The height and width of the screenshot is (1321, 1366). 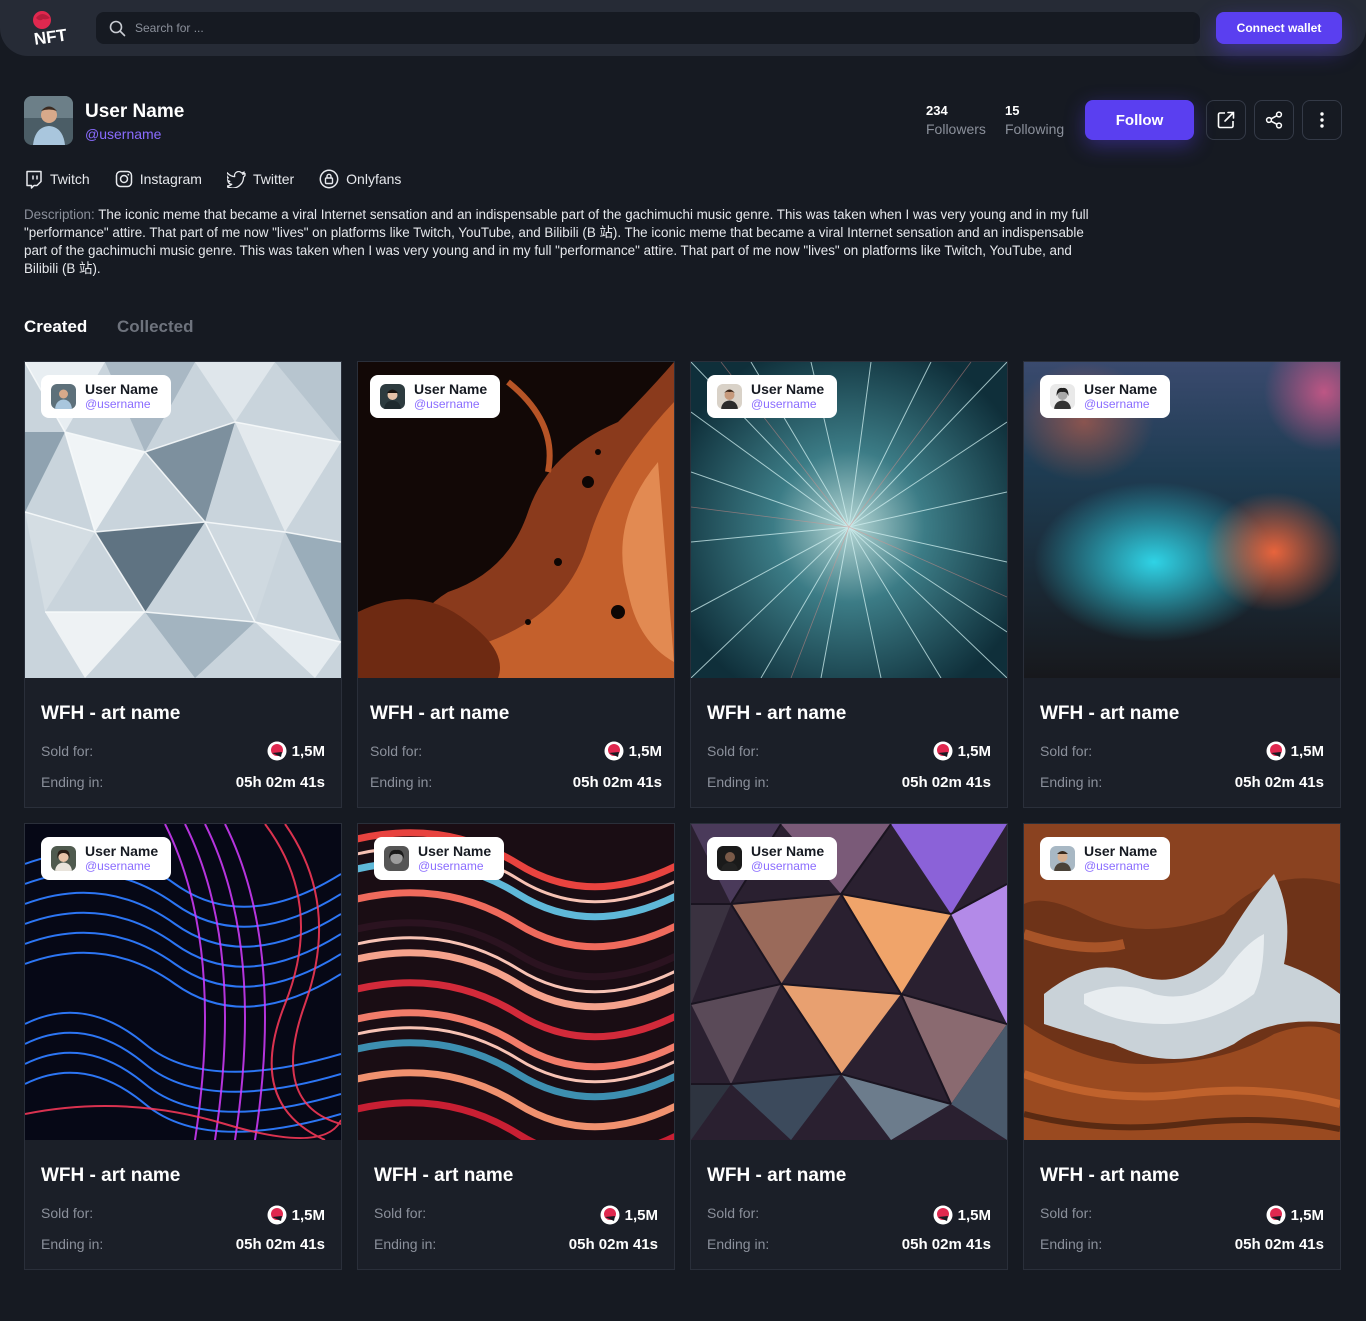 I want to click on more-options-button, so click(x=1322, y=120).